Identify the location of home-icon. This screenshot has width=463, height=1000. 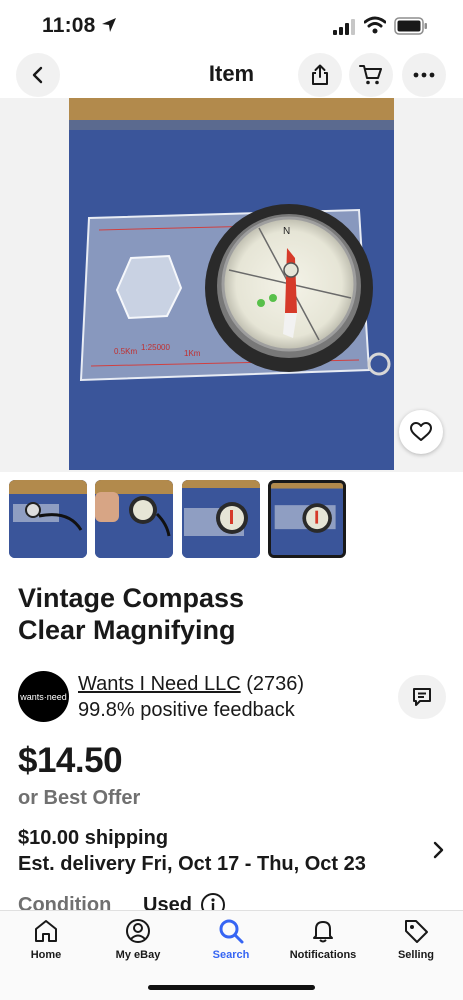
(46, 931).